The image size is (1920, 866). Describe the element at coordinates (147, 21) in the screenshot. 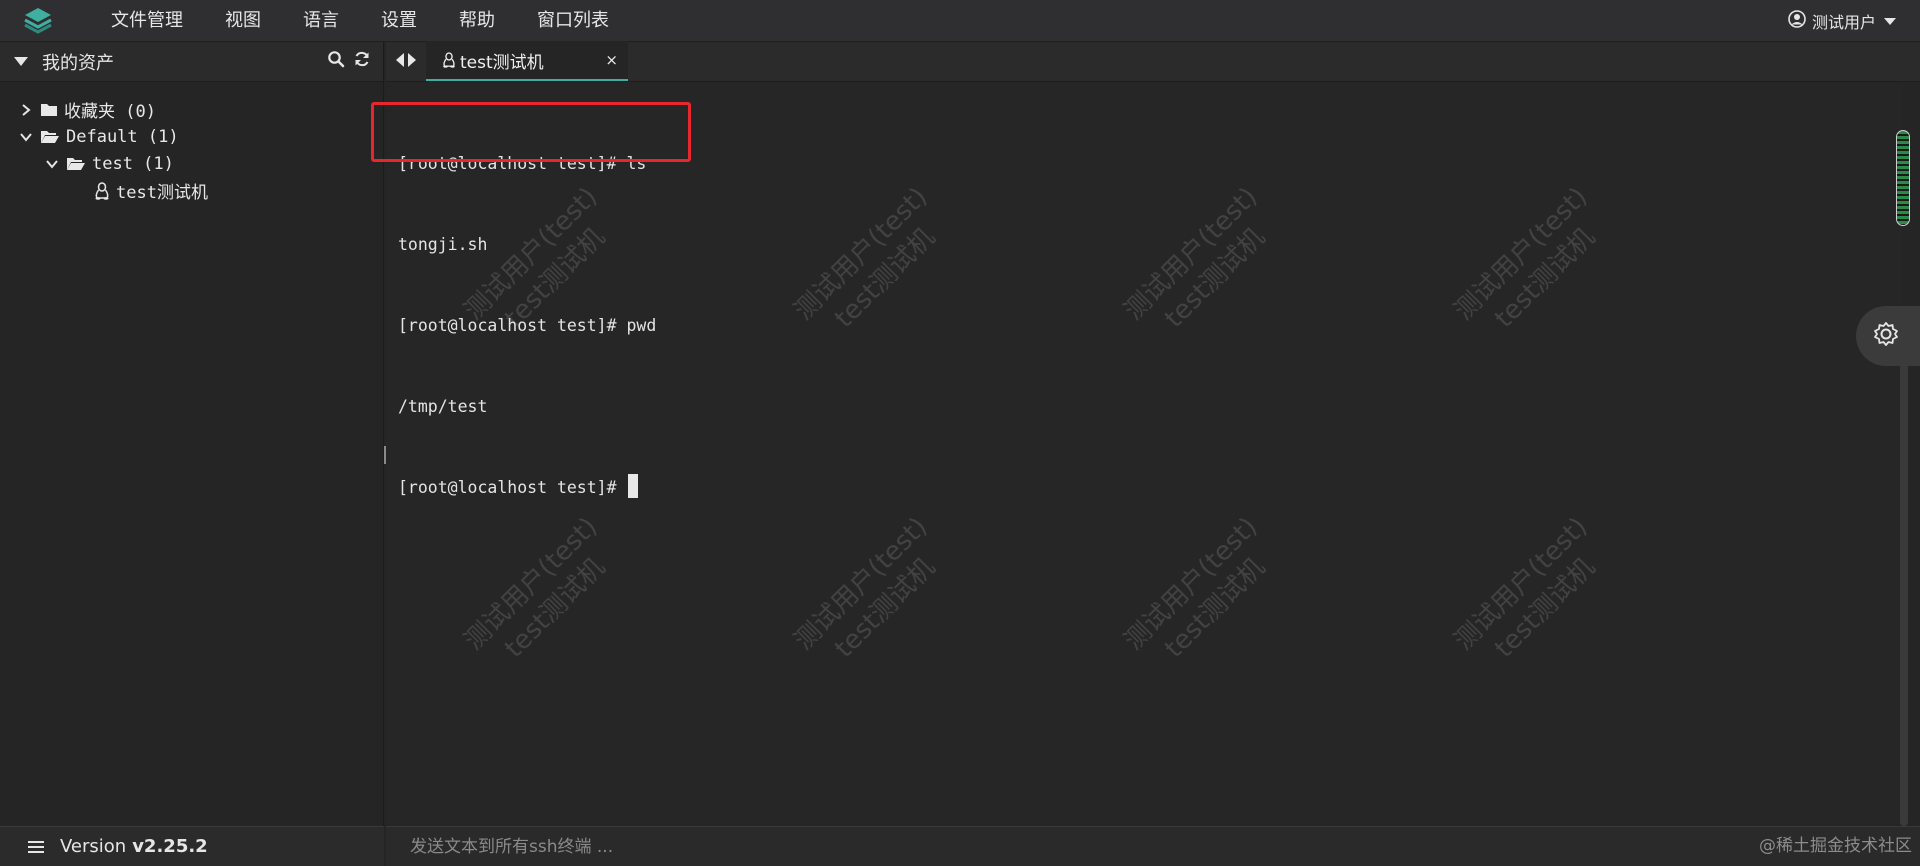

I see `menu-file-manage: 文件管理` at that location.